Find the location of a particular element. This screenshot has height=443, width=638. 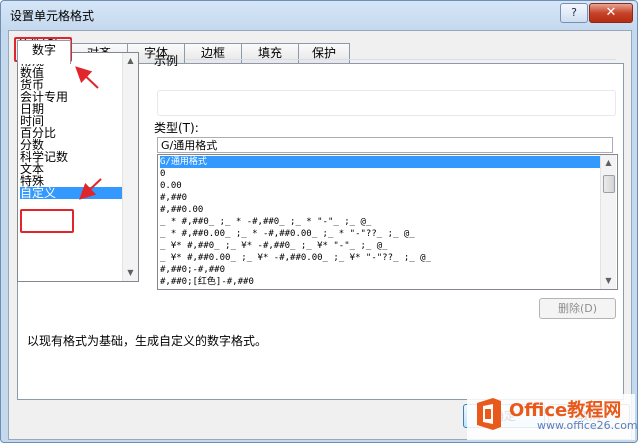

type-label: 类型(T): is located at coordinates (176, 128).